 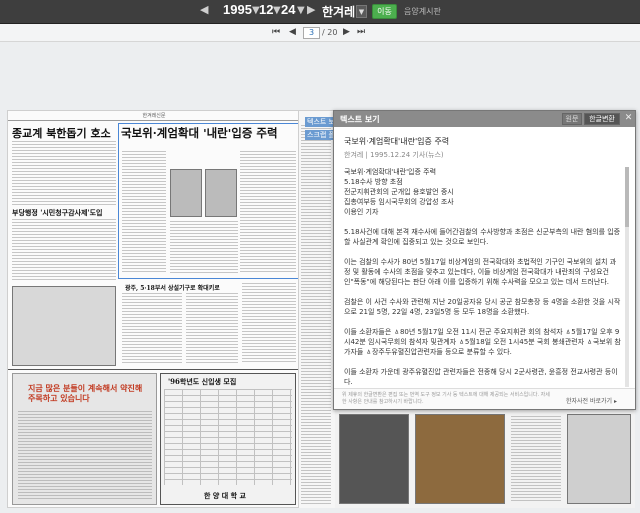 What do you see at coordinates (311, 33) in the screenshot?
I see `current-page-input: 3` at bounding box center [311, 33].